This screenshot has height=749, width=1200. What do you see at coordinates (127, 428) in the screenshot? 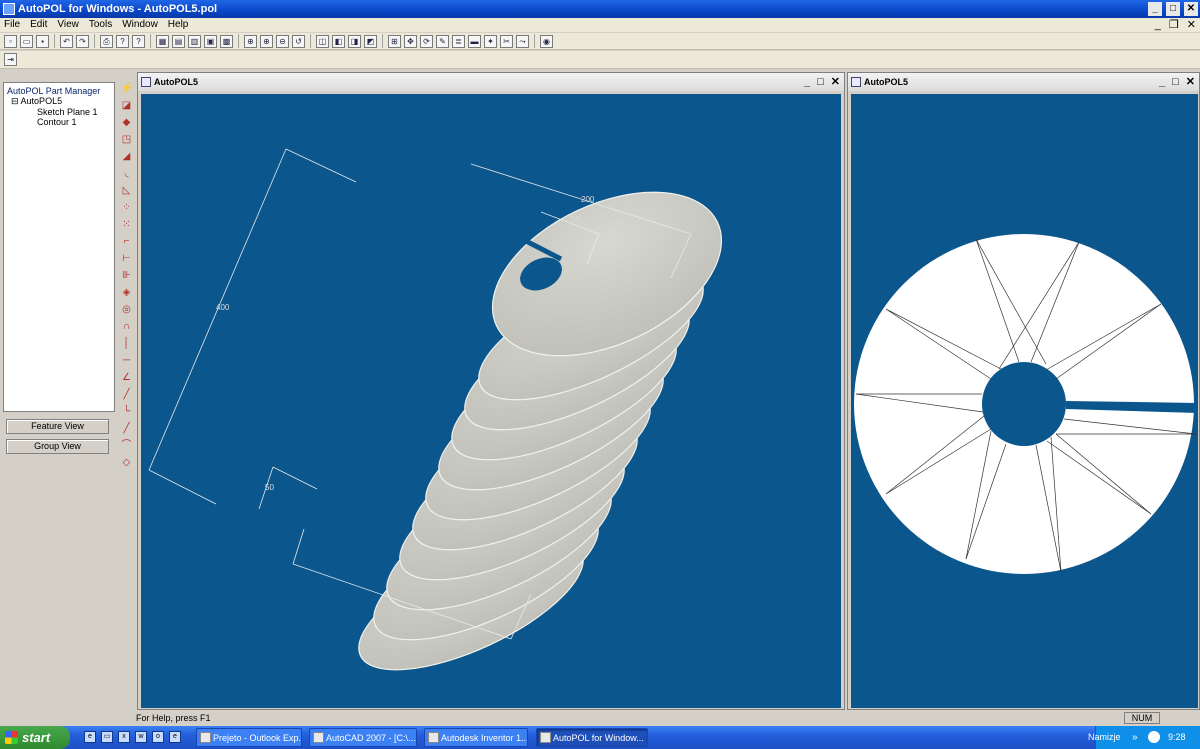
I see `sketch-line-icon: ╱` at bounding box center [127, 428].